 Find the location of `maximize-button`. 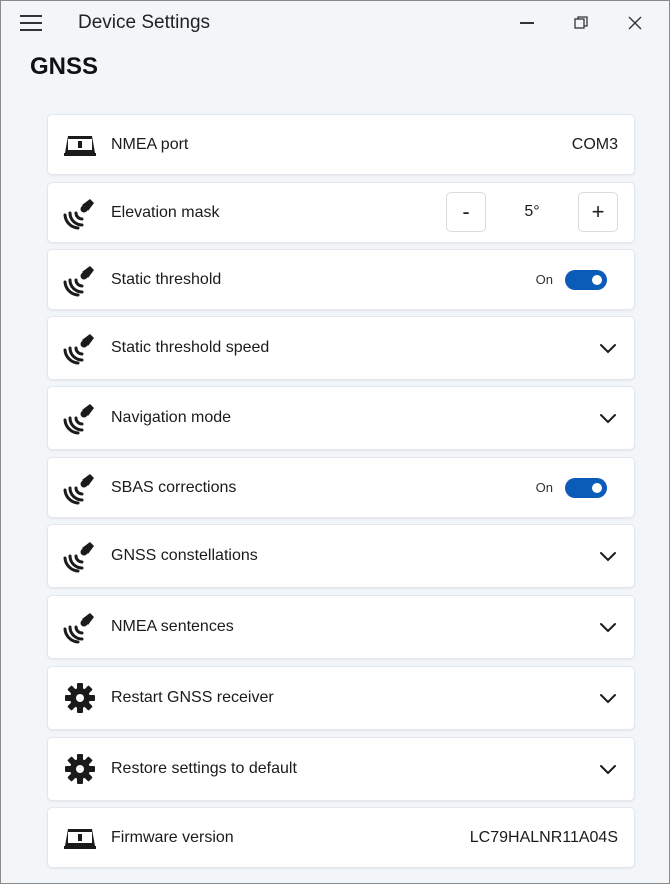

maximize-button is located at coordinates (581, 23).